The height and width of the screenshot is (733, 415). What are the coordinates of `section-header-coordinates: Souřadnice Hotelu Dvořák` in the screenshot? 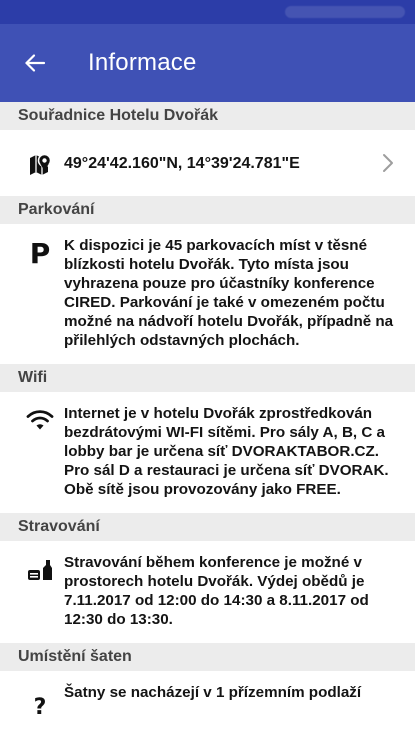 It's located at (207, 116).